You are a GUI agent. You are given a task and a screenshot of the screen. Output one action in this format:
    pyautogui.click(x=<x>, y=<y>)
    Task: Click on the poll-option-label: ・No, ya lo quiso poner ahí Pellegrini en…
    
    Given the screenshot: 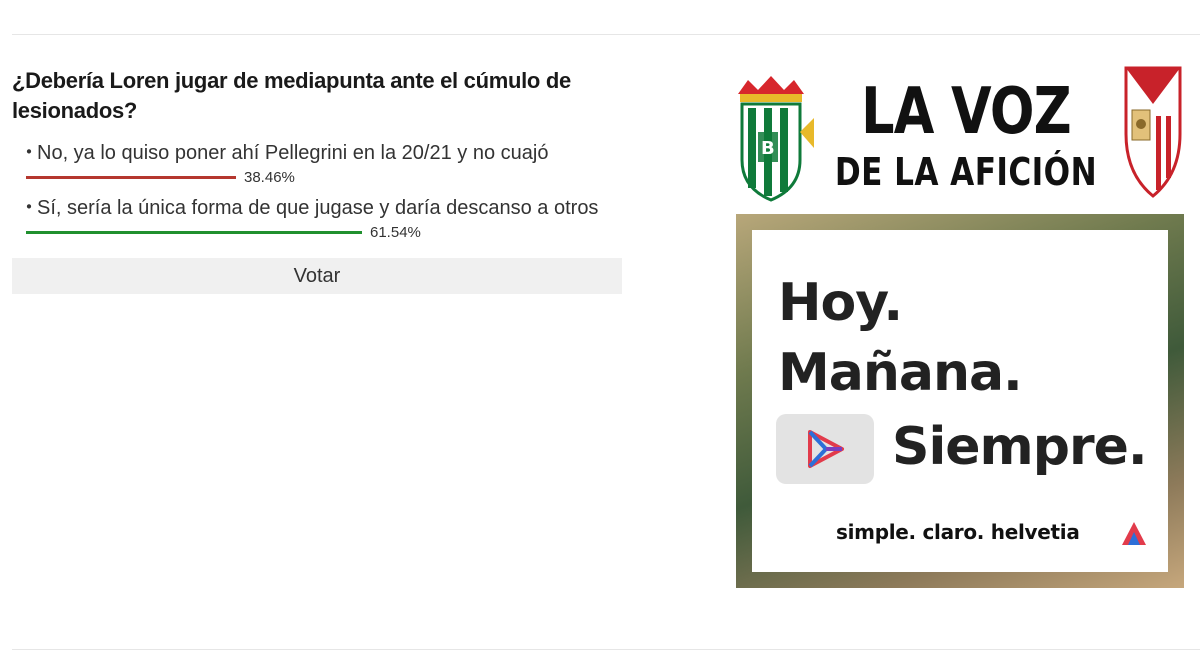 What is the action you would take?
    pyautogui.click(x=317, y=153)
    